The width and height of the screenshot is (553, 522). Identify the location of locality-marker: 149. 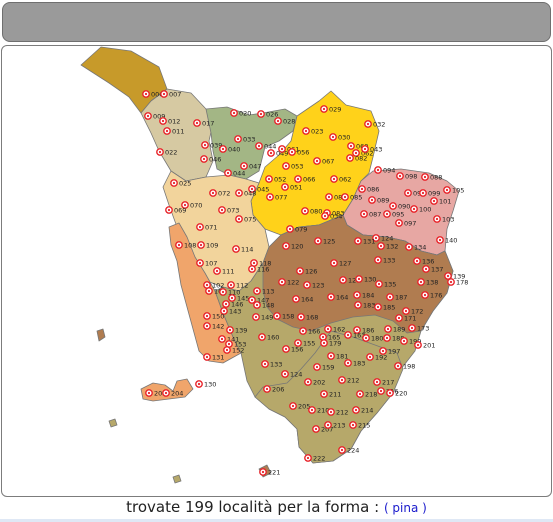
(263, 317).